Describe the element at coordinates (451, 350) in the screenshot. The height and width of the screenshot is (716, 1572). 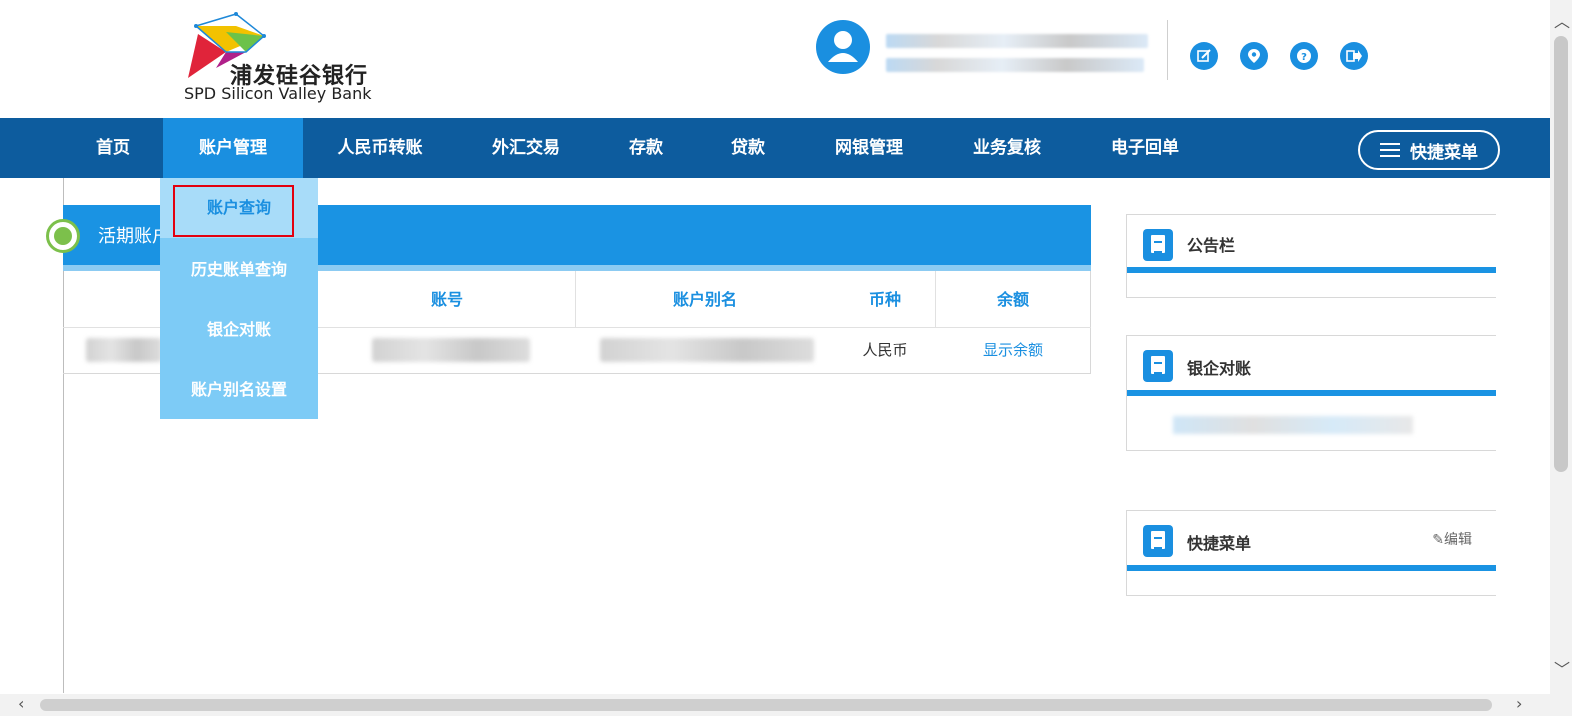
I see `redacted-account-number` at that location.